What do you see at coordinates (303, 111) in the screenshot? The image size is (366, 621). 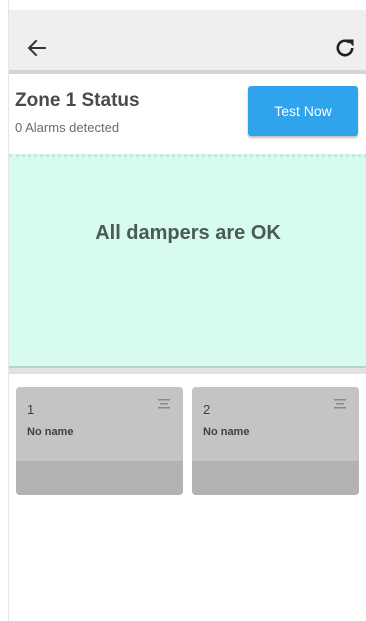 I see `test-now-button: Test Now` at bounding box center [303, 111].